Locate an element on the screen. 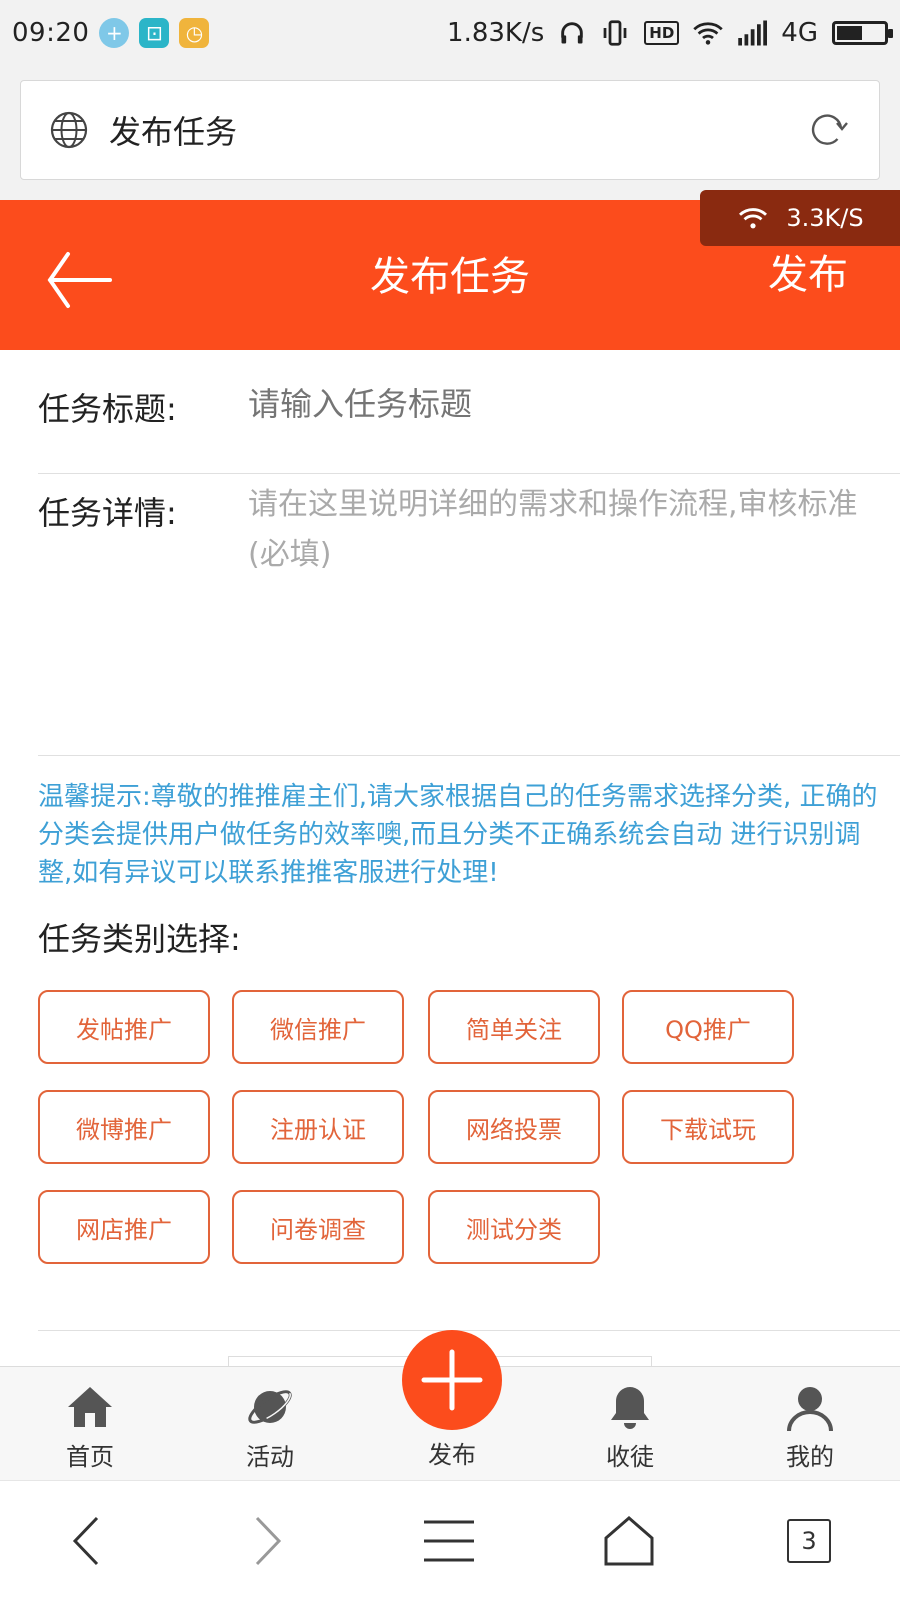 This screenshot has height=1600, width=900. header-title: 发布任务 is located at coordinates (450, 277).